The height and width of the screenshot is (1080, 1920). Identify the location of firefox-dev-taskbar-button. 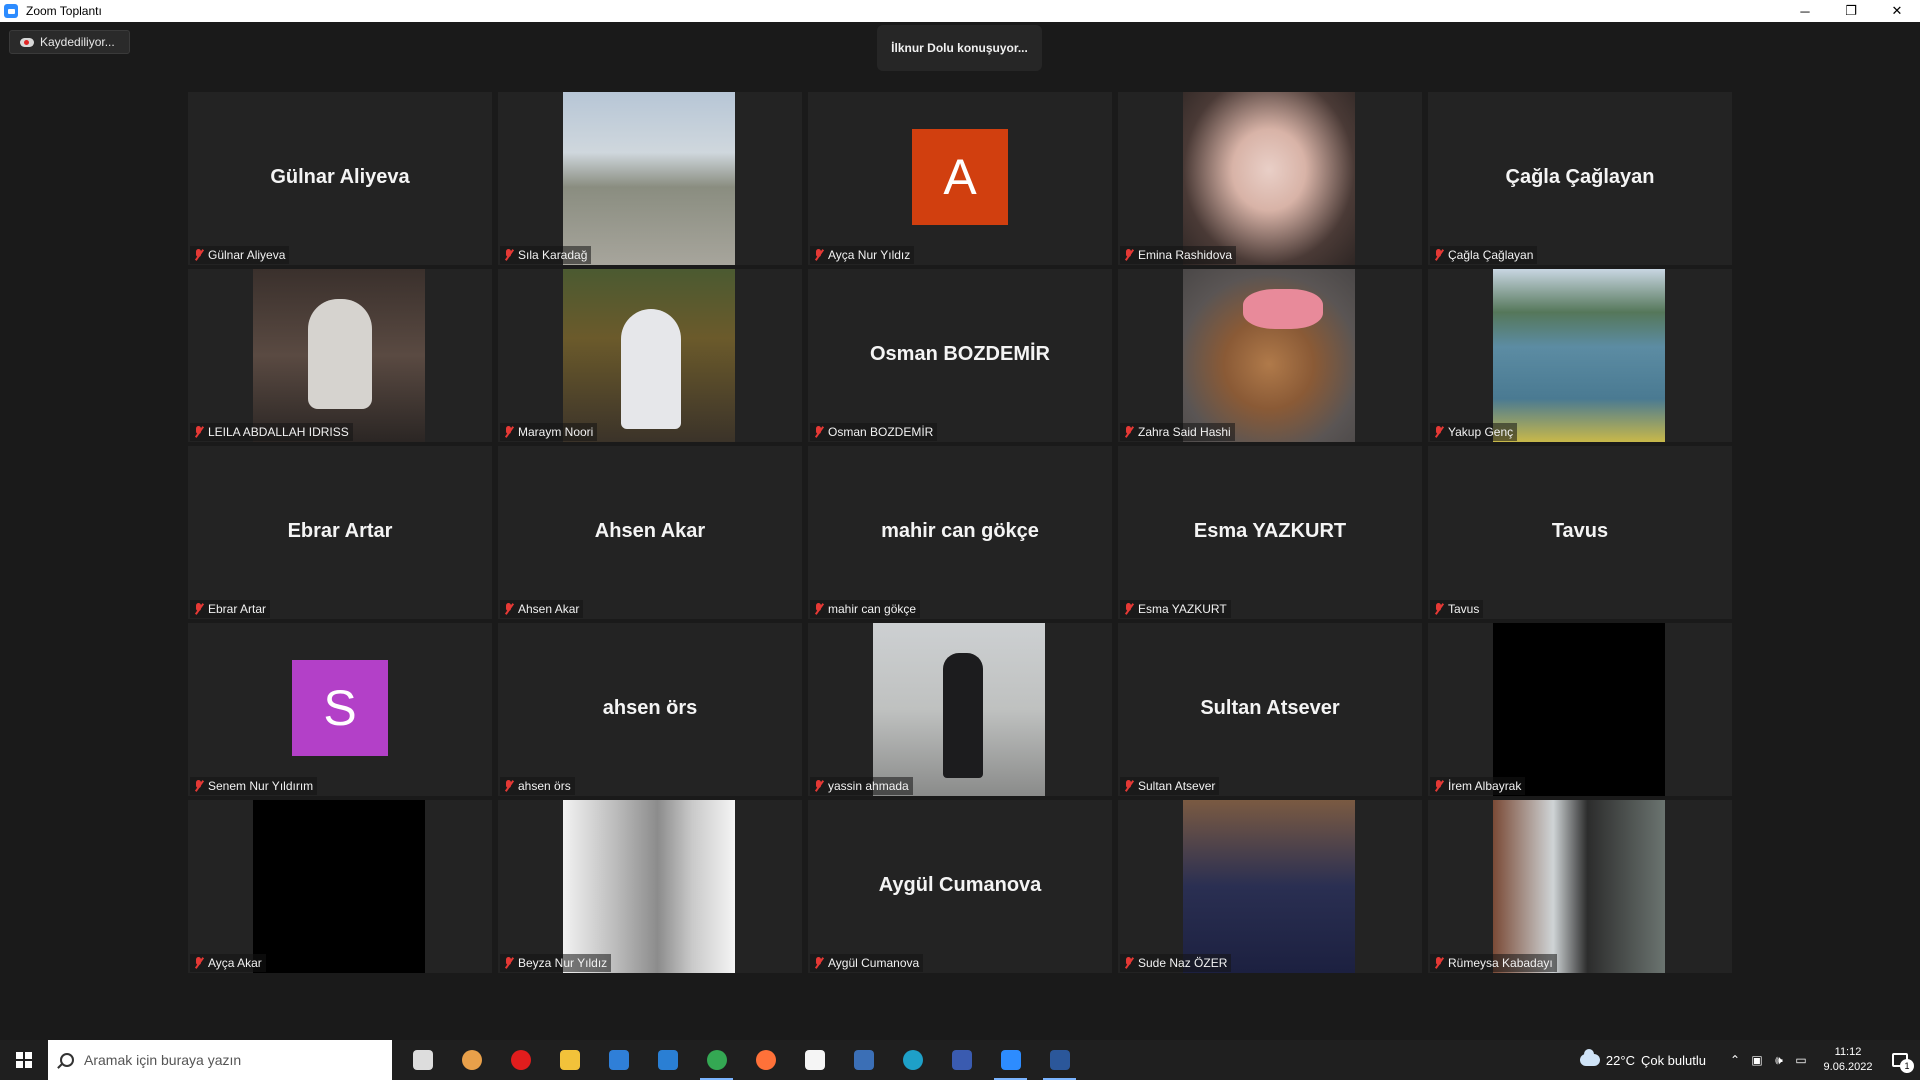
(471, 1060).